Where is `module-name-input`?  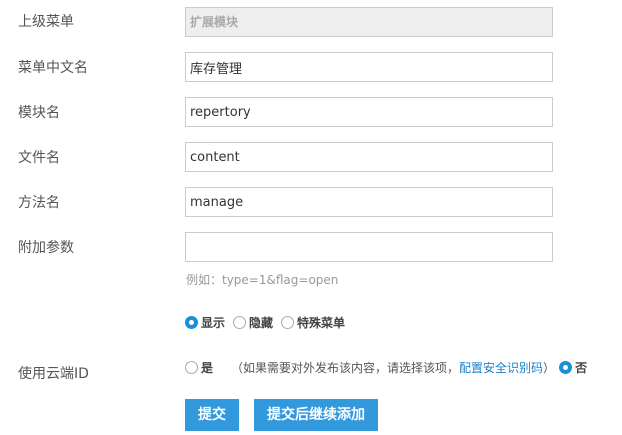
module-name-input is located at coordinates (369, 112).